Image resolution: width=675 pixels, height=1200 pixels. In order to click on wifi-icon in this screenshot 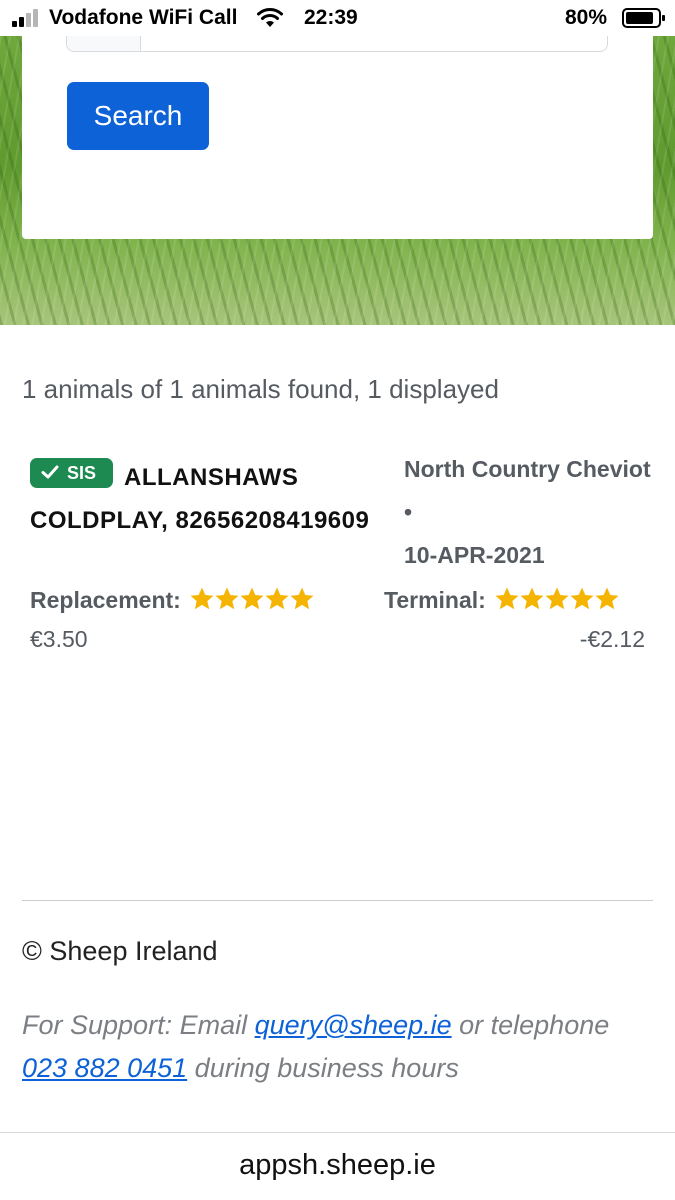, I will do `click(270, 17)`.